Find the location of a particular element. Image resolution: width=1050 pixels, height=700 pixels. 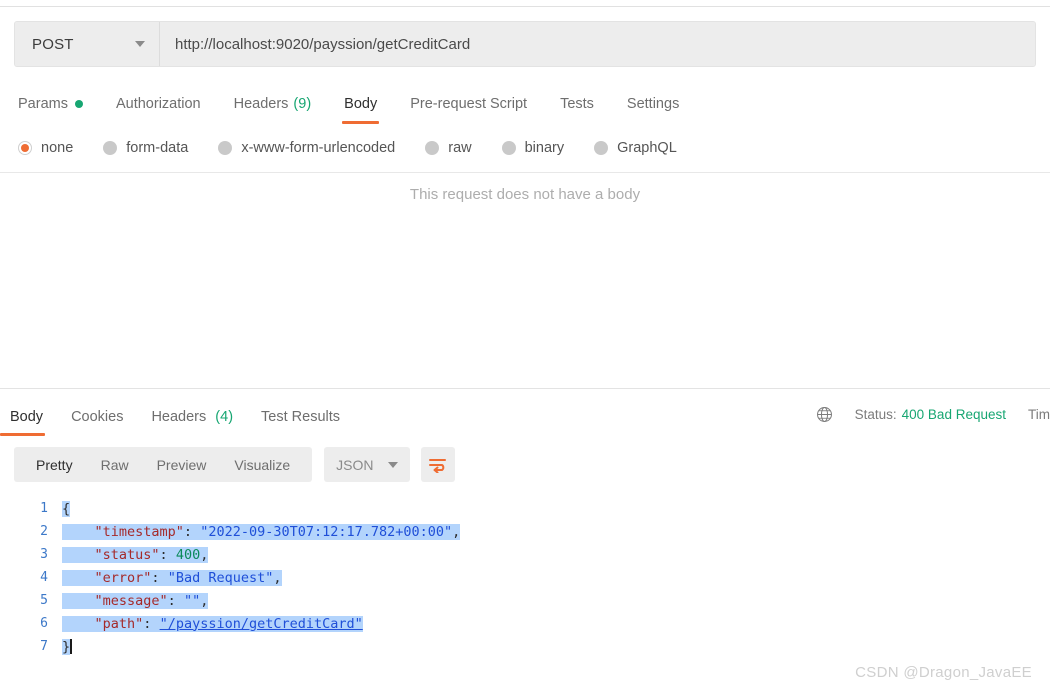

view-visualize-button: Visualize is located at coordinates (262, 465).